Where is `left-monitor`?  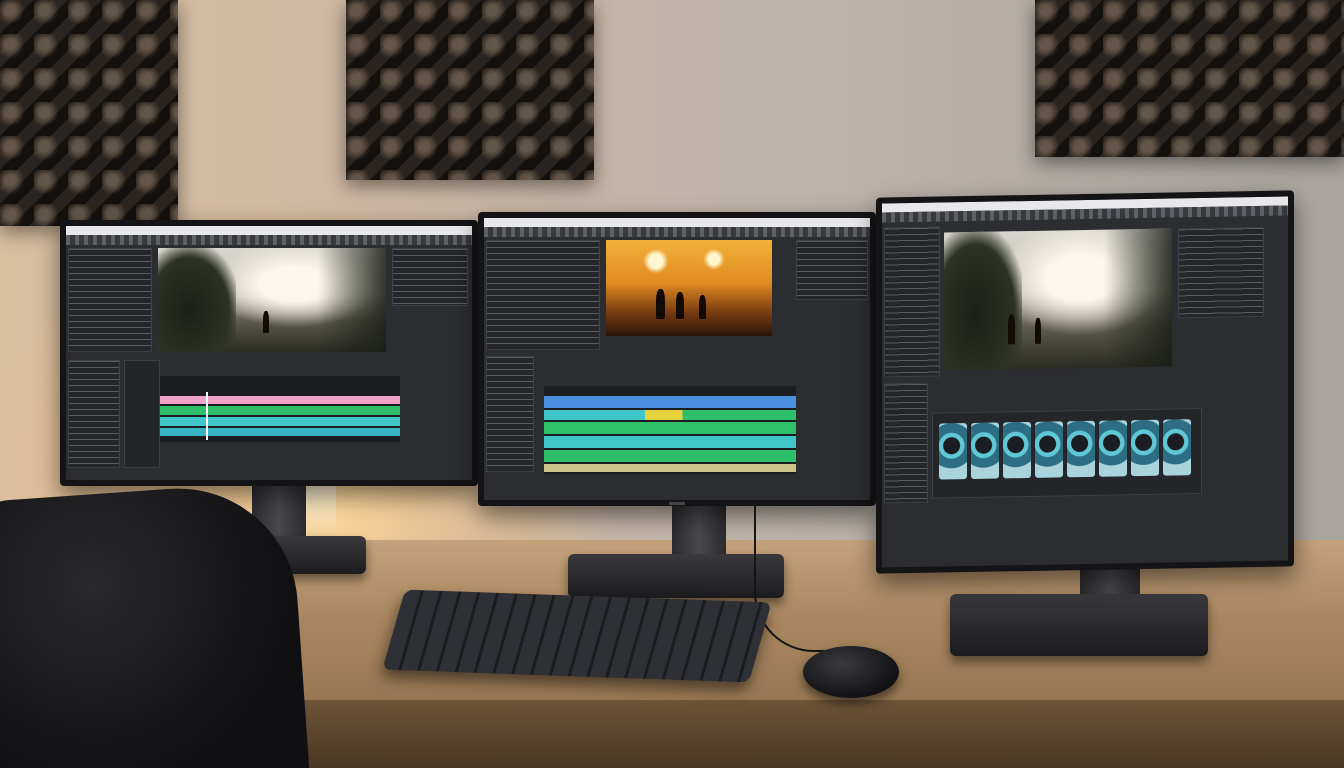 left-monitor is located at coordinates (269, 353).